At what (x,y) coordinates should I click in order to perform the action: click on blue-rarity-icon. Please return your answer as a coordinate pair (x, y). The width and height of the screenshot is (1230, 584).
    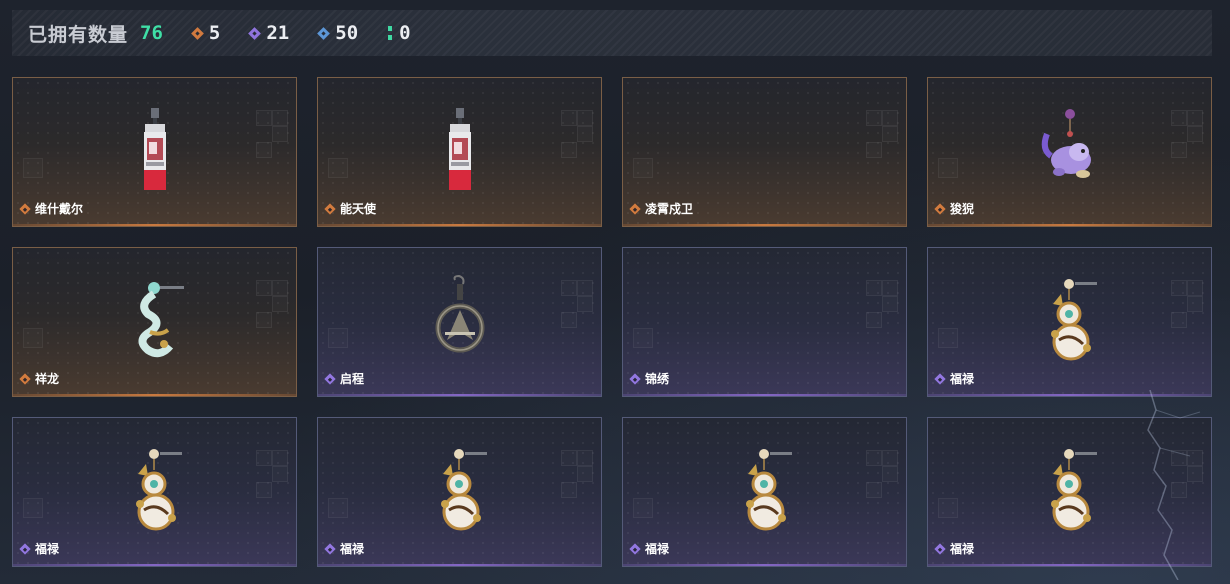
    Looking at the image, I should click on (324, 33).